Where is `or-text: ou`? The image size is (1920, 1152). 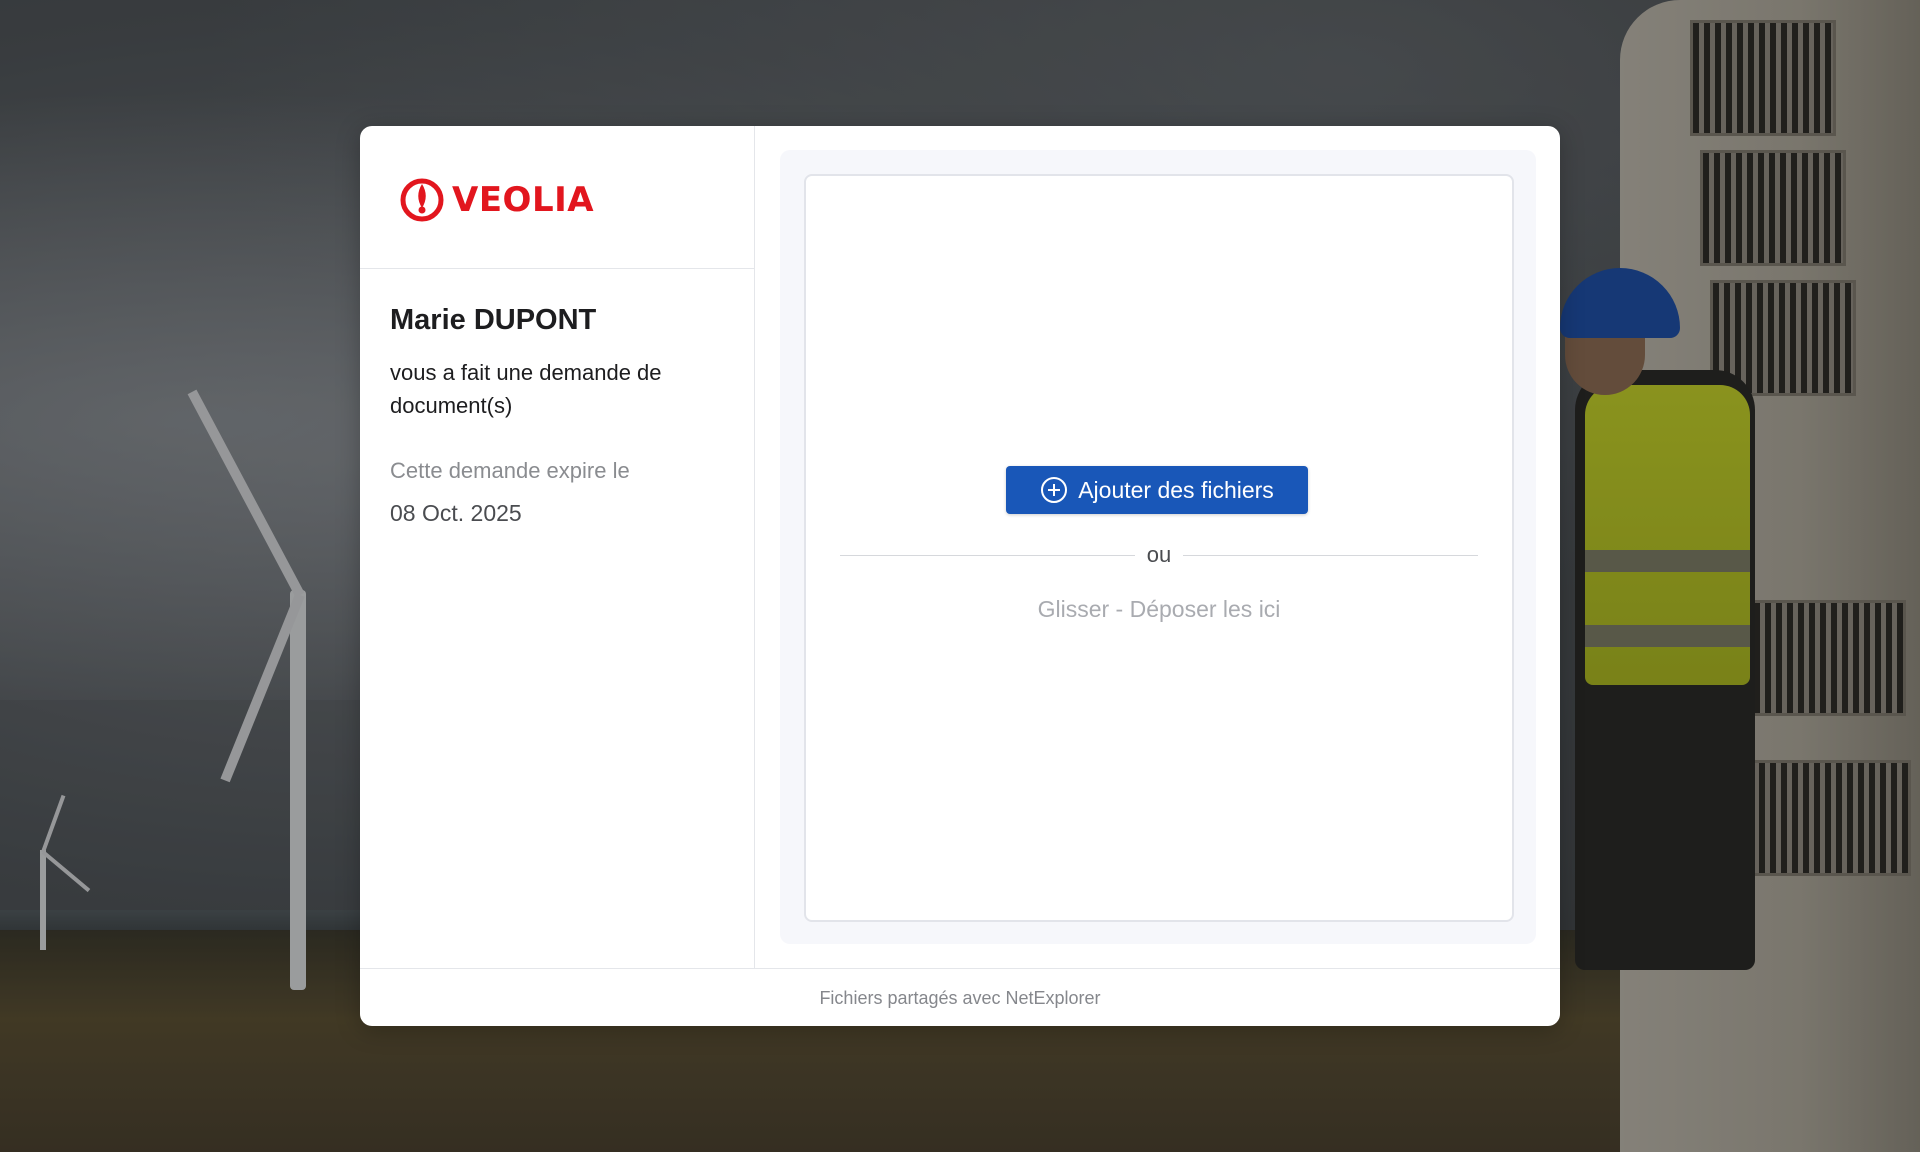 or-text: ou is located at coordinates (1159, 554).